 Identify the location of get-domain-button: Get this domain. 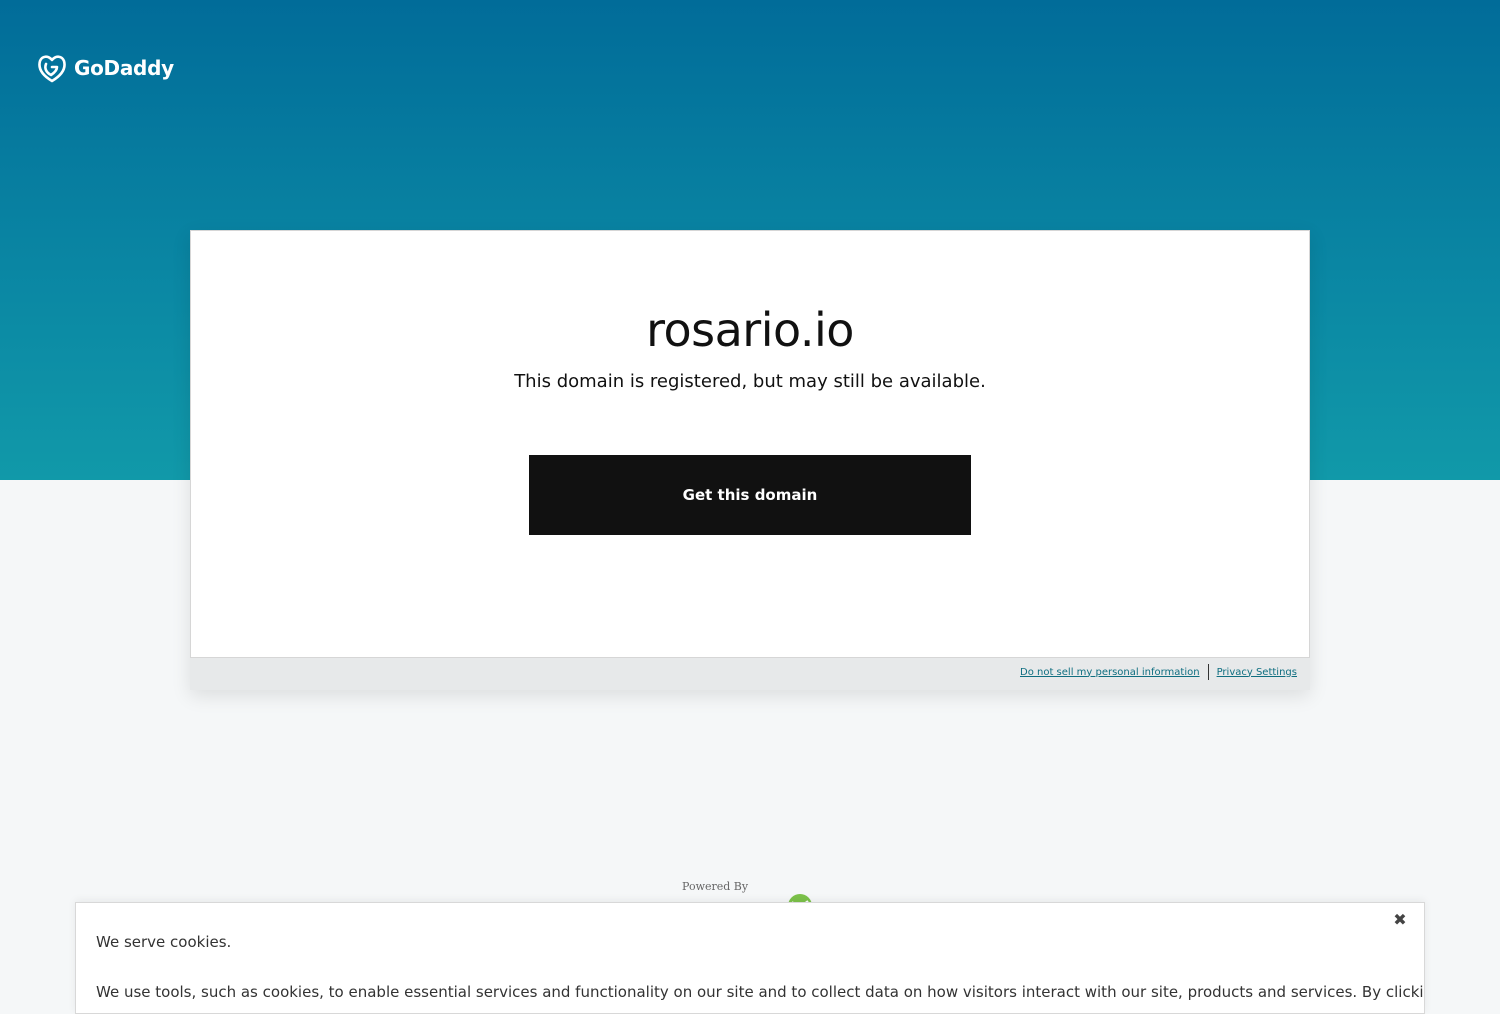
(750, 495).